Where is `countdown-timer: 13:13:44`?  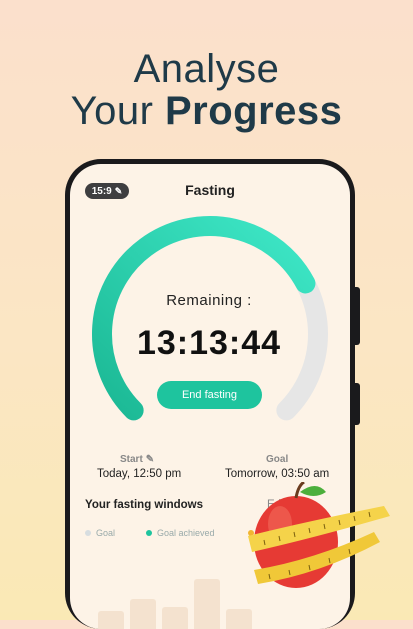 countdown-timer: 13:13:44 is located at coordinates (209, 343).